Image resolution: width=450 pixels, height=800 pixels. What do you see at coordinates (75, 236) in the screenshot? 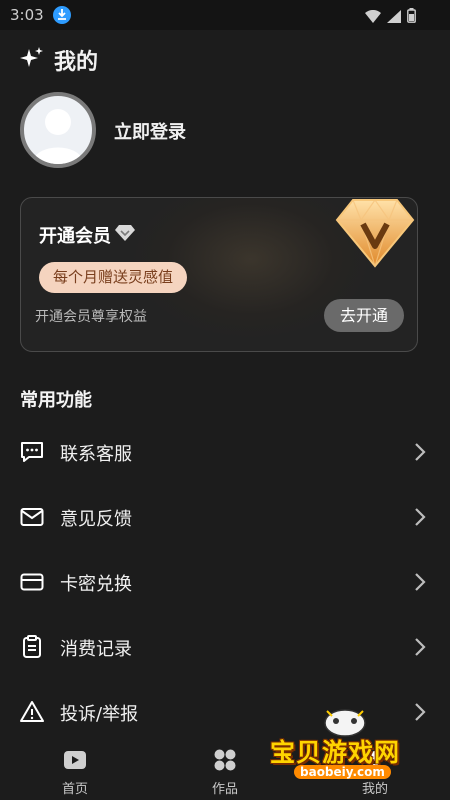
I see `vip-title: 开通会员` at bounding box center [75, 236].